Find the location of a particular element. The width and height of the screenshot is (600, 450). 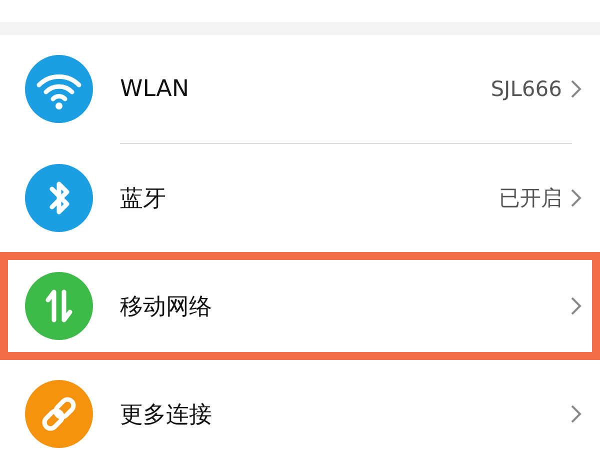

item-label: 更多连接 is located at coordinates (166, 415).